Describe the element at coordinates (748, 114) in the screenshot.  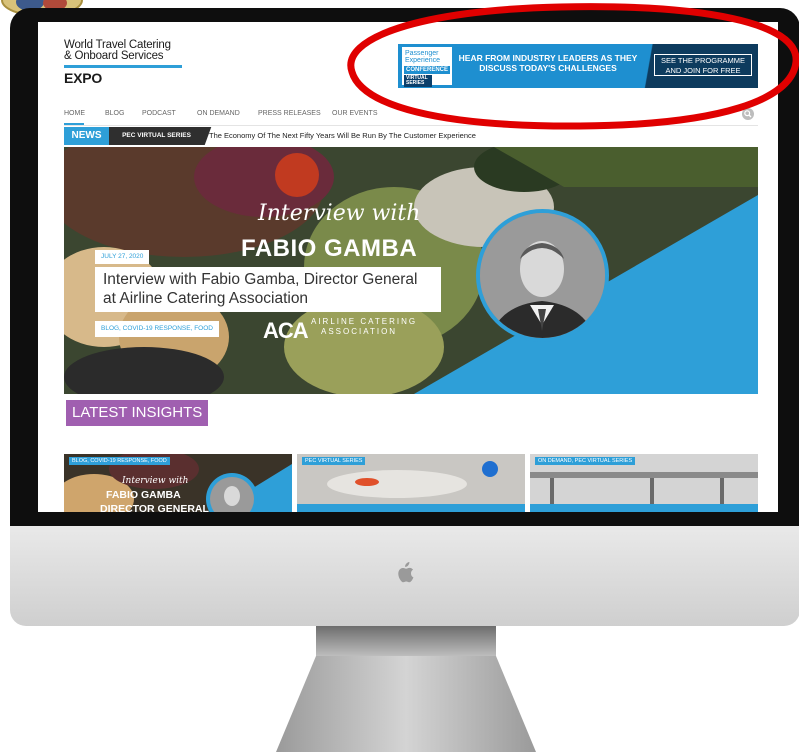
I see `search-icon` at that location.